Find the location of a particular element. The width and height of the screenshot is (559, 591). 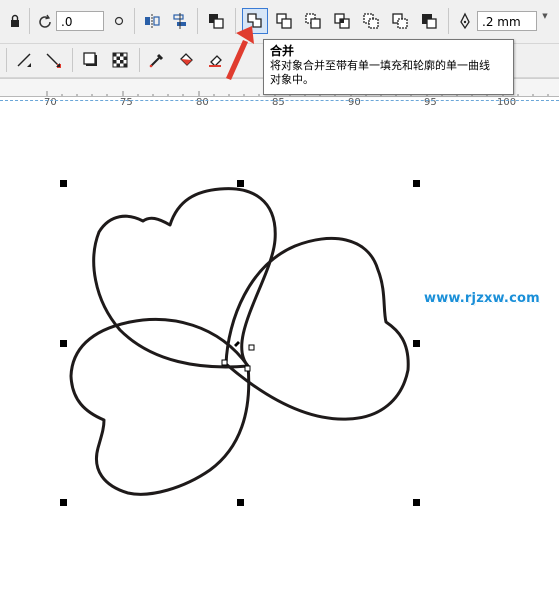

tooltip-title: 合并 is located at coordinates (282, 51).